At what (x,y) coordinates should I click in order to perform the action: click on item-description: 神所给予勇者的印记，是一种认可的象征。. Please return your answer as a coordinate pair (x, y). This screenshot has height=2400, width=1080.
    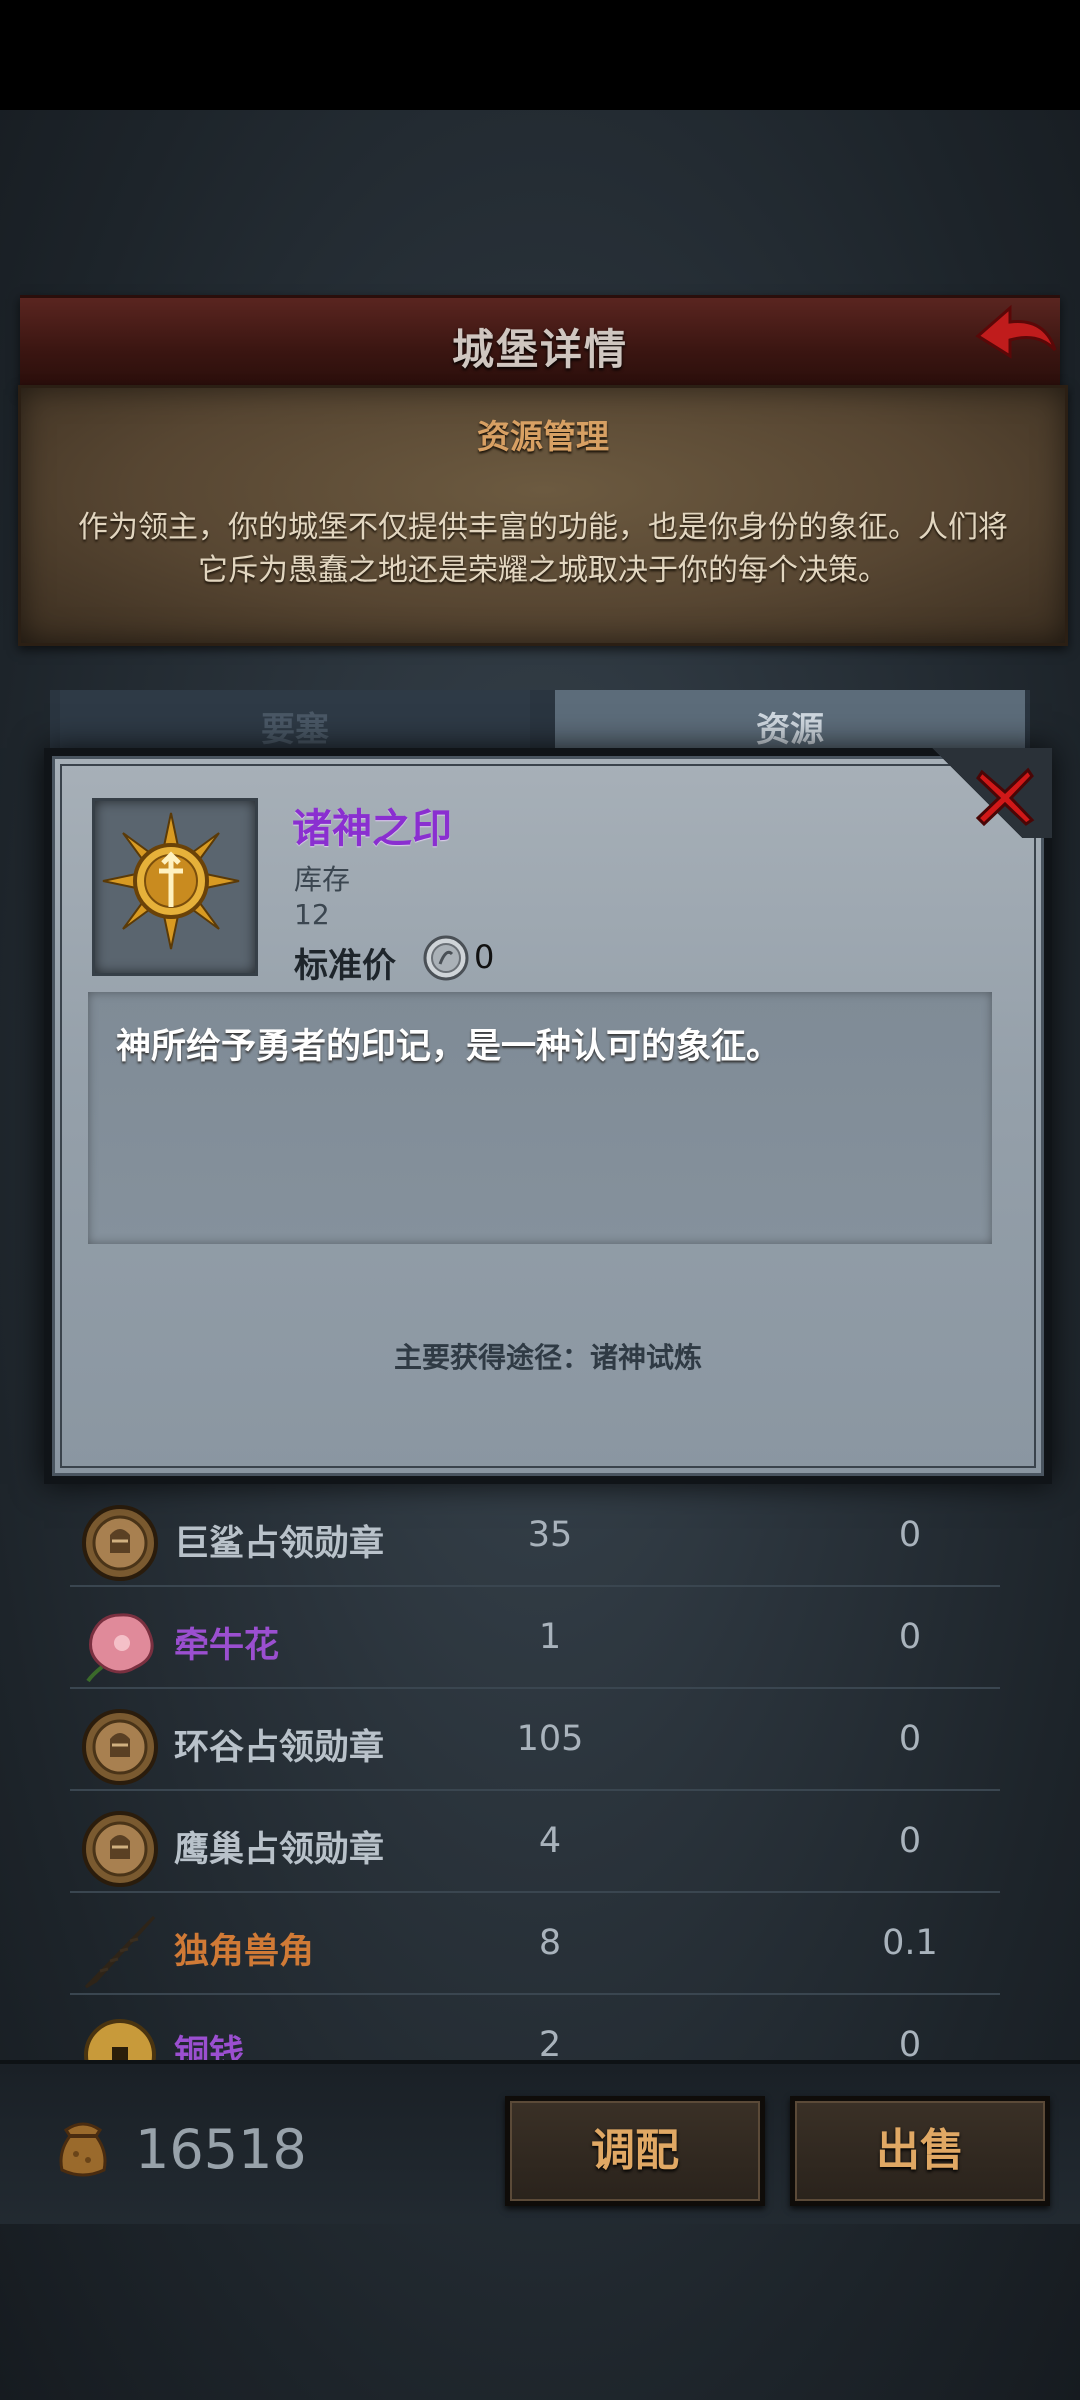
    Looking at the image, I should click on (449, 1047).